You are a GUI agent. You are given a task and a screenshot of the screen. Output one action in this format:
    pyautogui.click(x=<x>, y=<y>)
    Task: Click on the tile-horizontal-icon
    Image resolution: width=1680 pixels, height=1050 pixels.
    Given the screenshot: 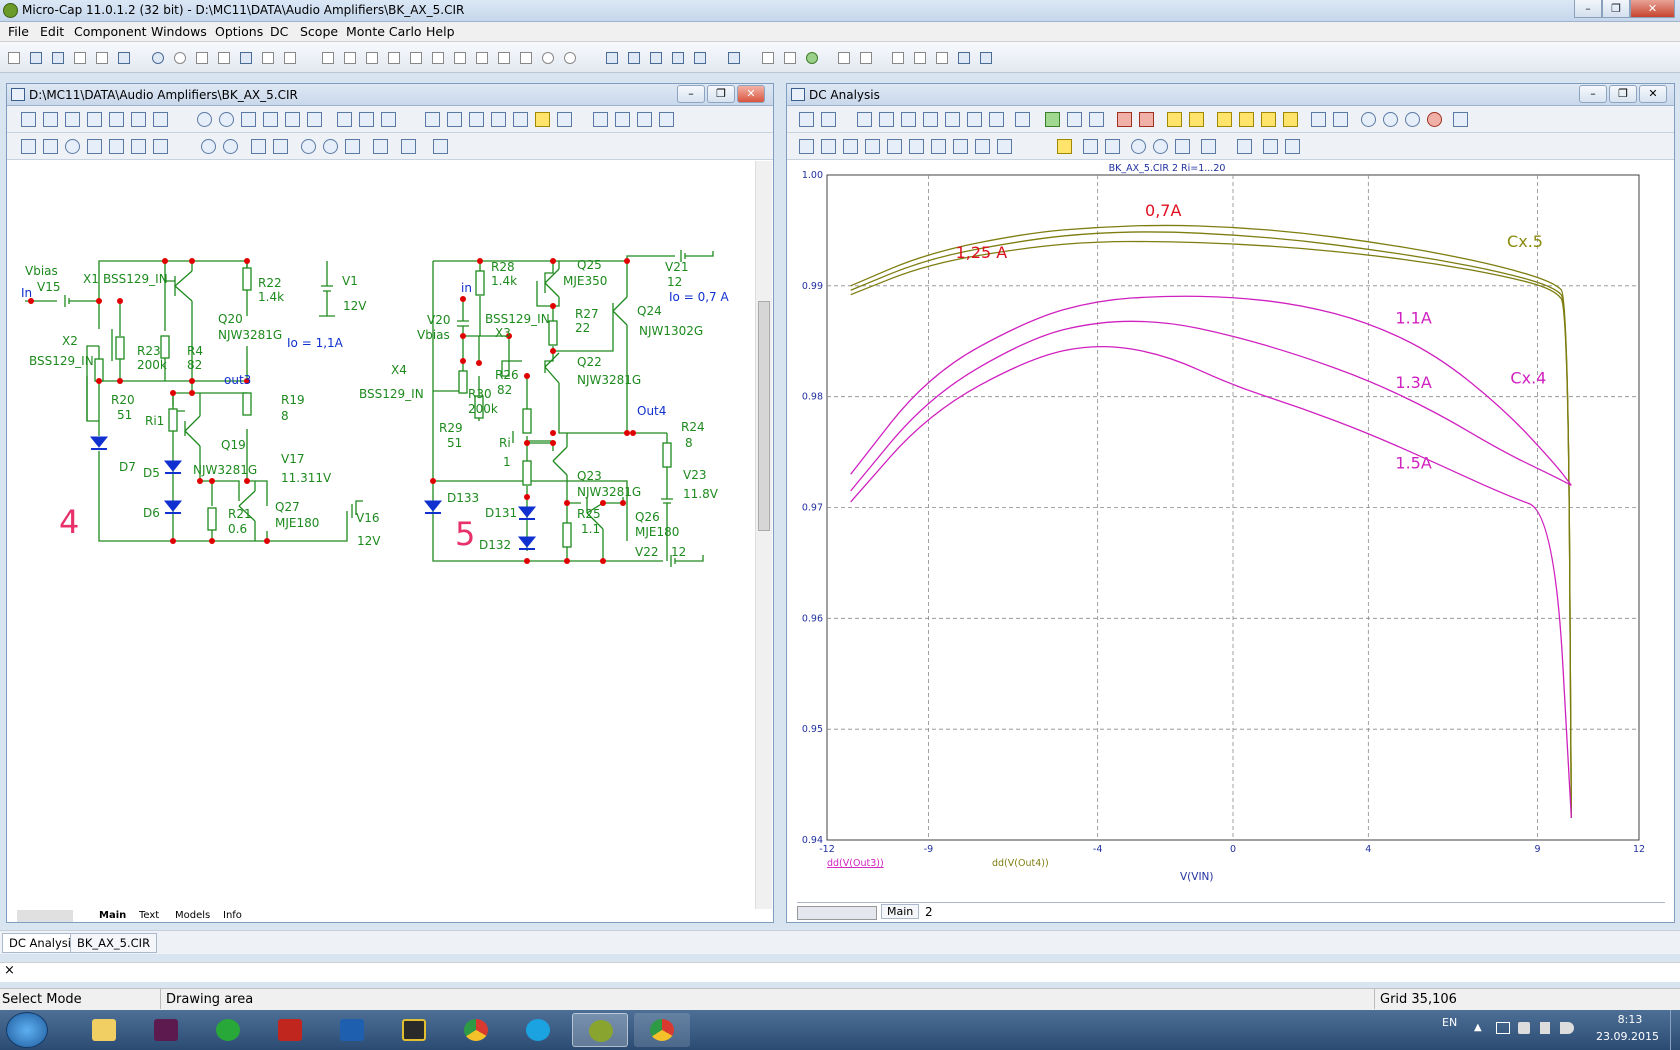 What is the action you would take?
    pyautogui.click(x=655, y=57)
    